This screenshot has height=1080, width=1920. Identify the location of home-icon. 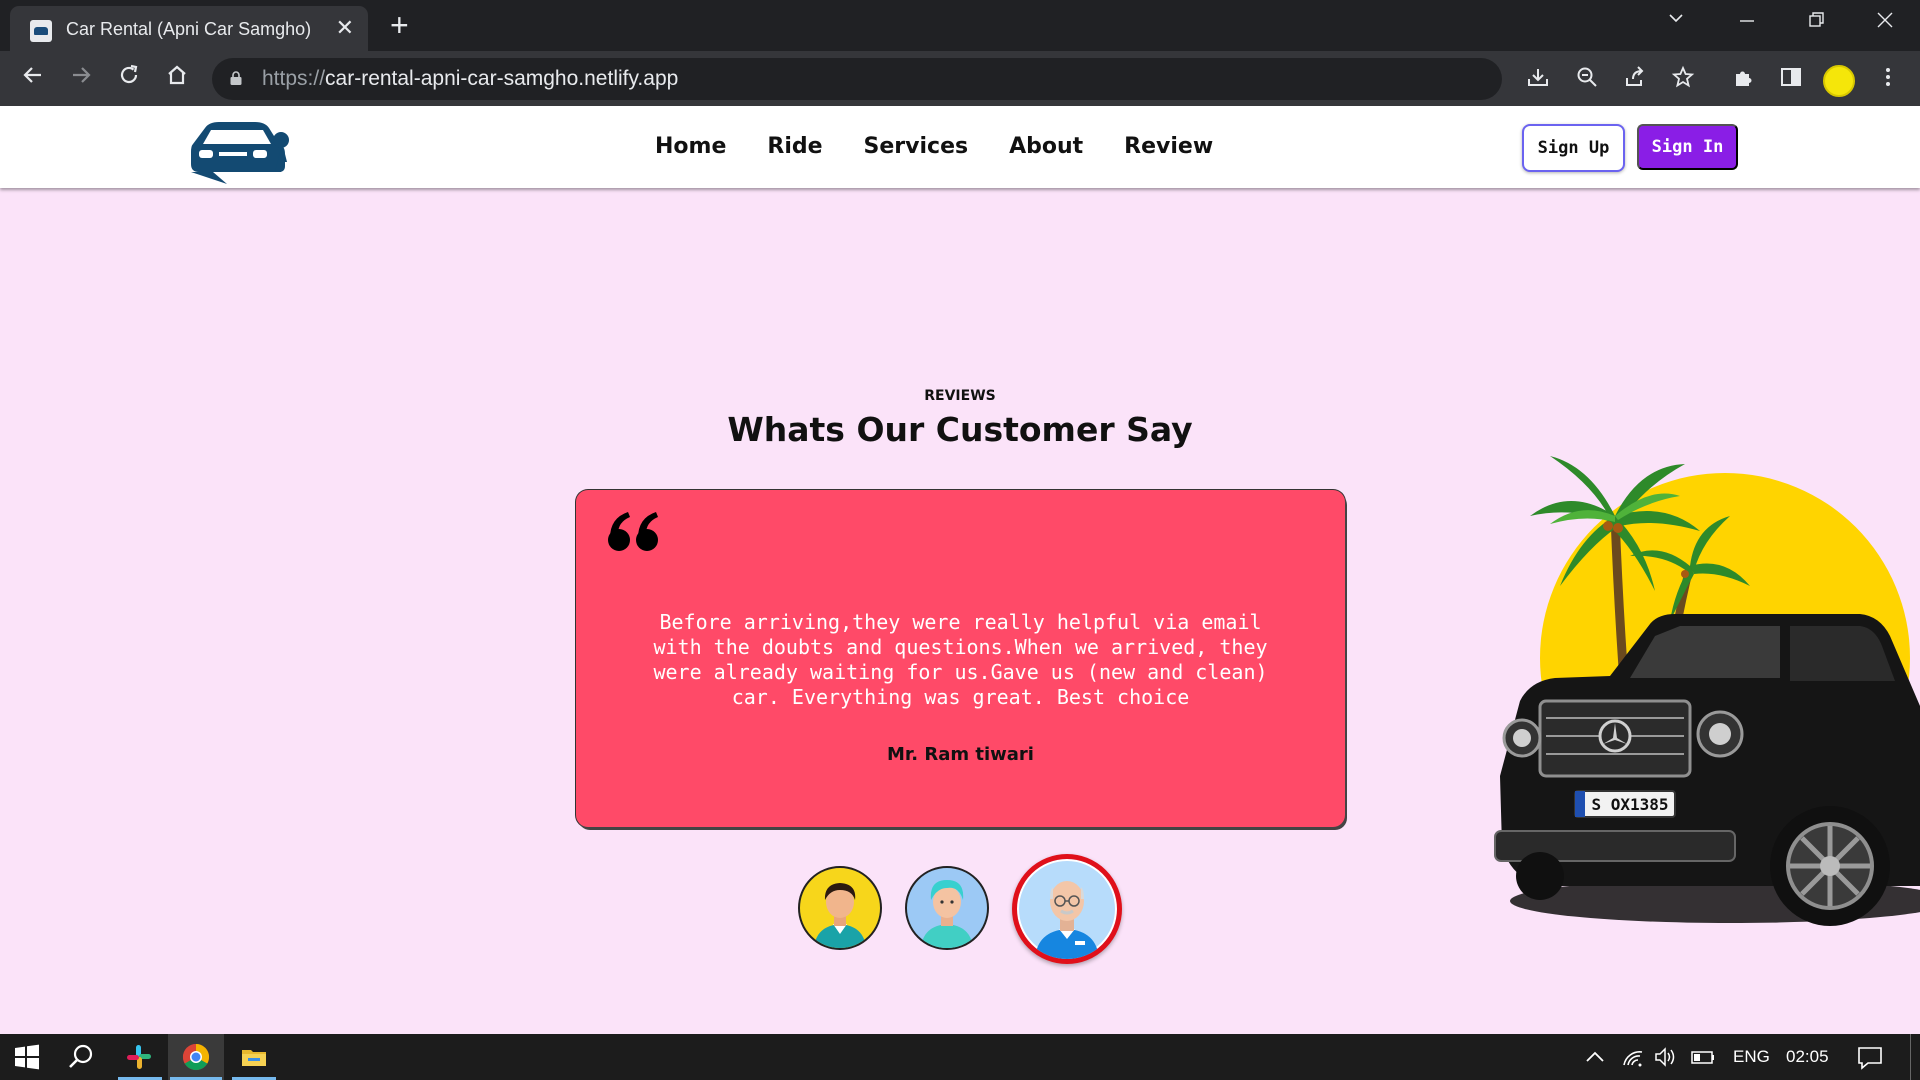
(177, 78).